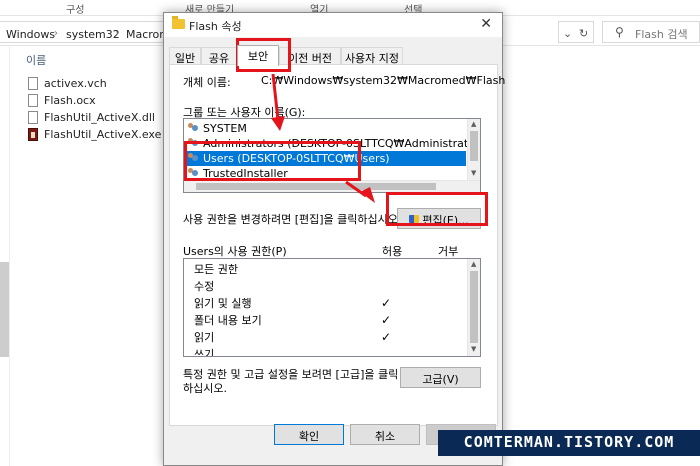  What do you see at coordinates (437, 209) in the screenshot?
I see `highlight-edit-button` at bounding box center [437, 209].